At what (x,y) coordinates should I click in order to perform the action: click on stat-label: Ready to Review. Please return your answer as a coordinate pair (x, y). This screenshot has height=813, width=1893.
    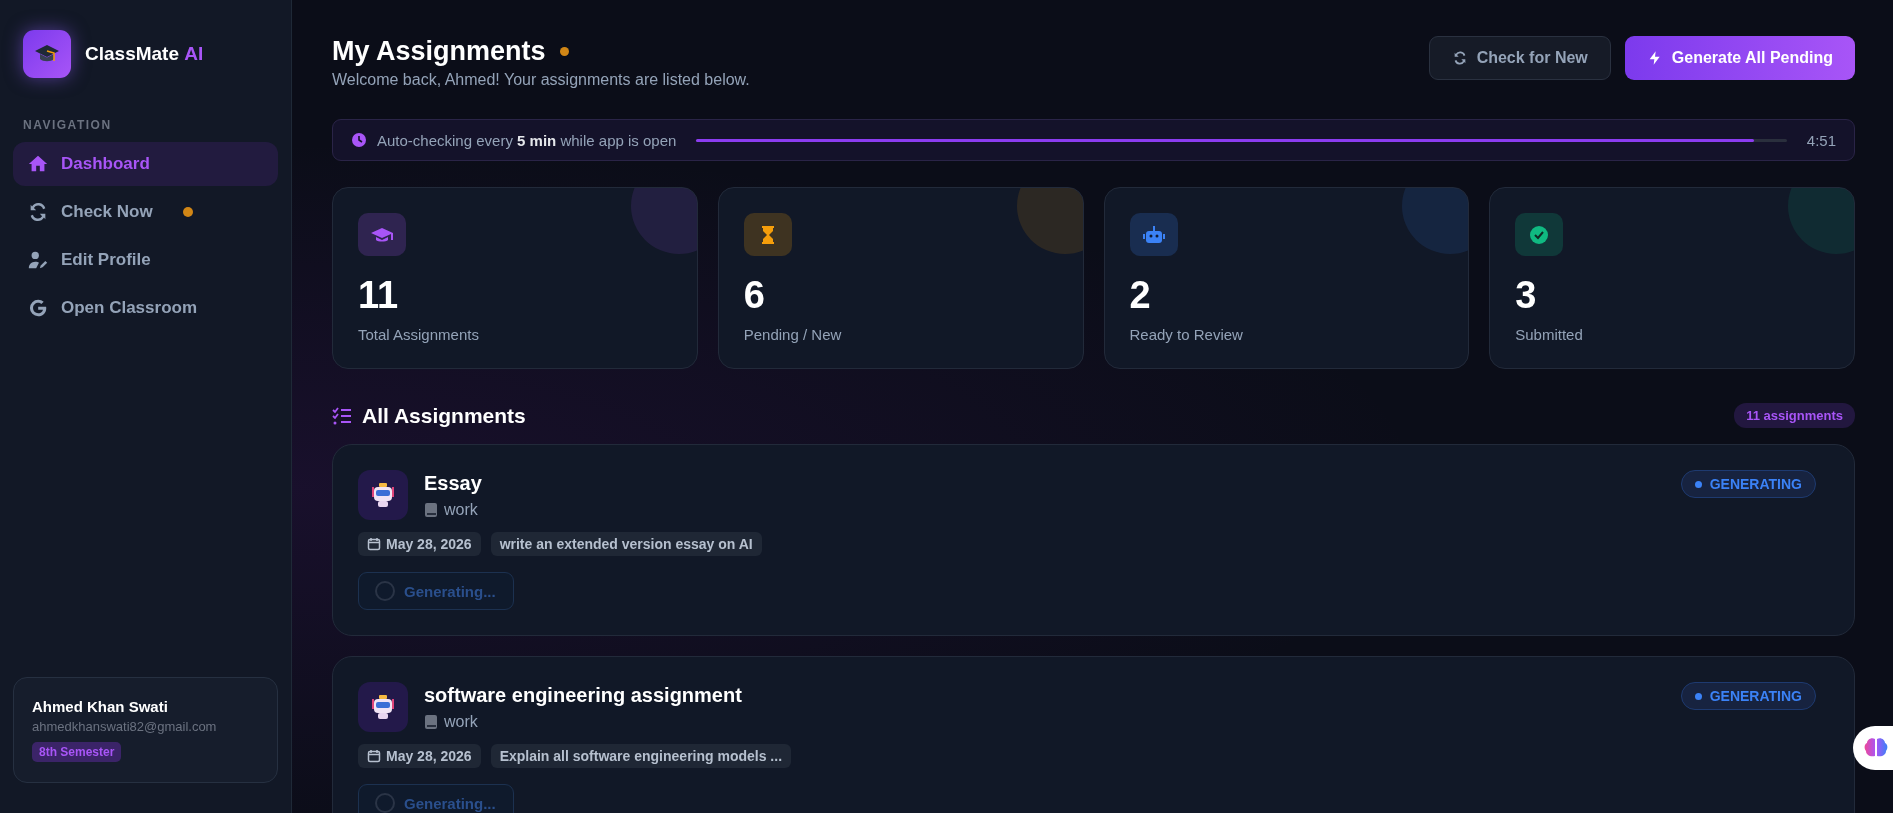
    Looking at the image, I should click on (1186, 334).